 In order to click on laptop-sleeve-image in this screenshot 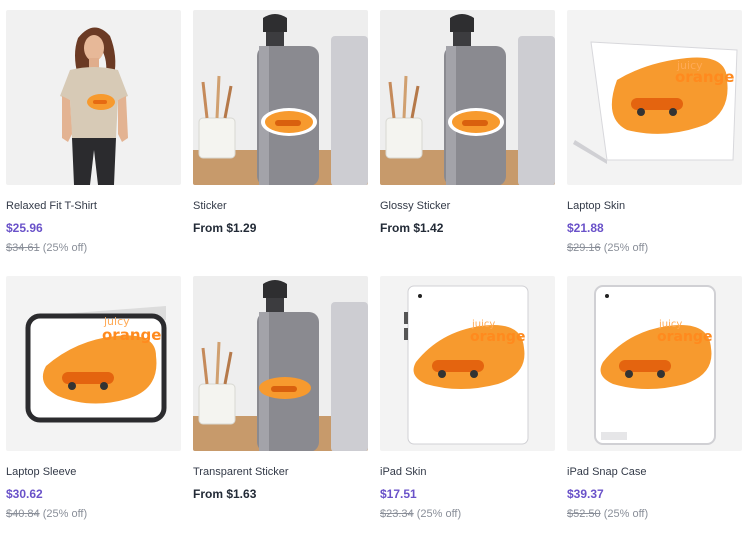, I will do `click(96, 364)`.